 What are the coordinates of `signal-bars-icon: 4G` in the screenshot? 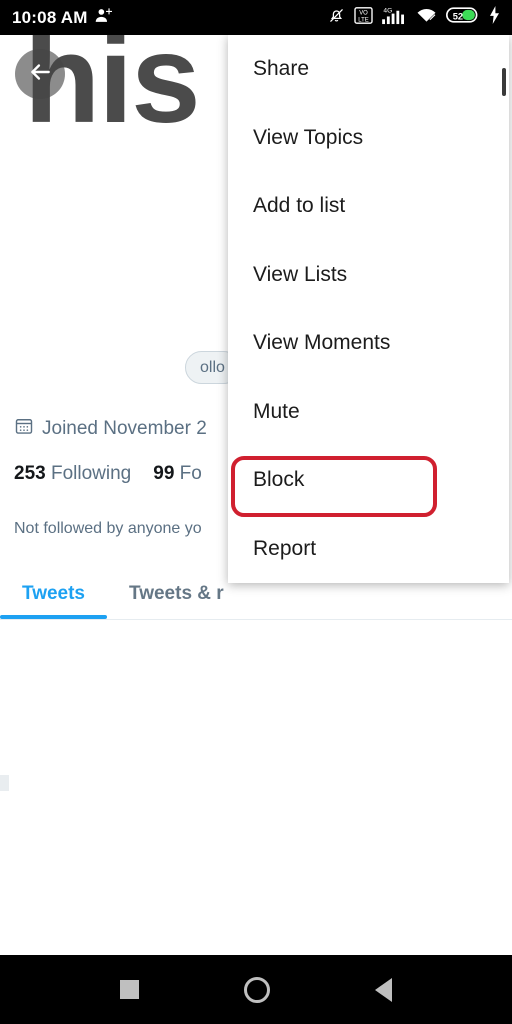 It's located at (394, 18).